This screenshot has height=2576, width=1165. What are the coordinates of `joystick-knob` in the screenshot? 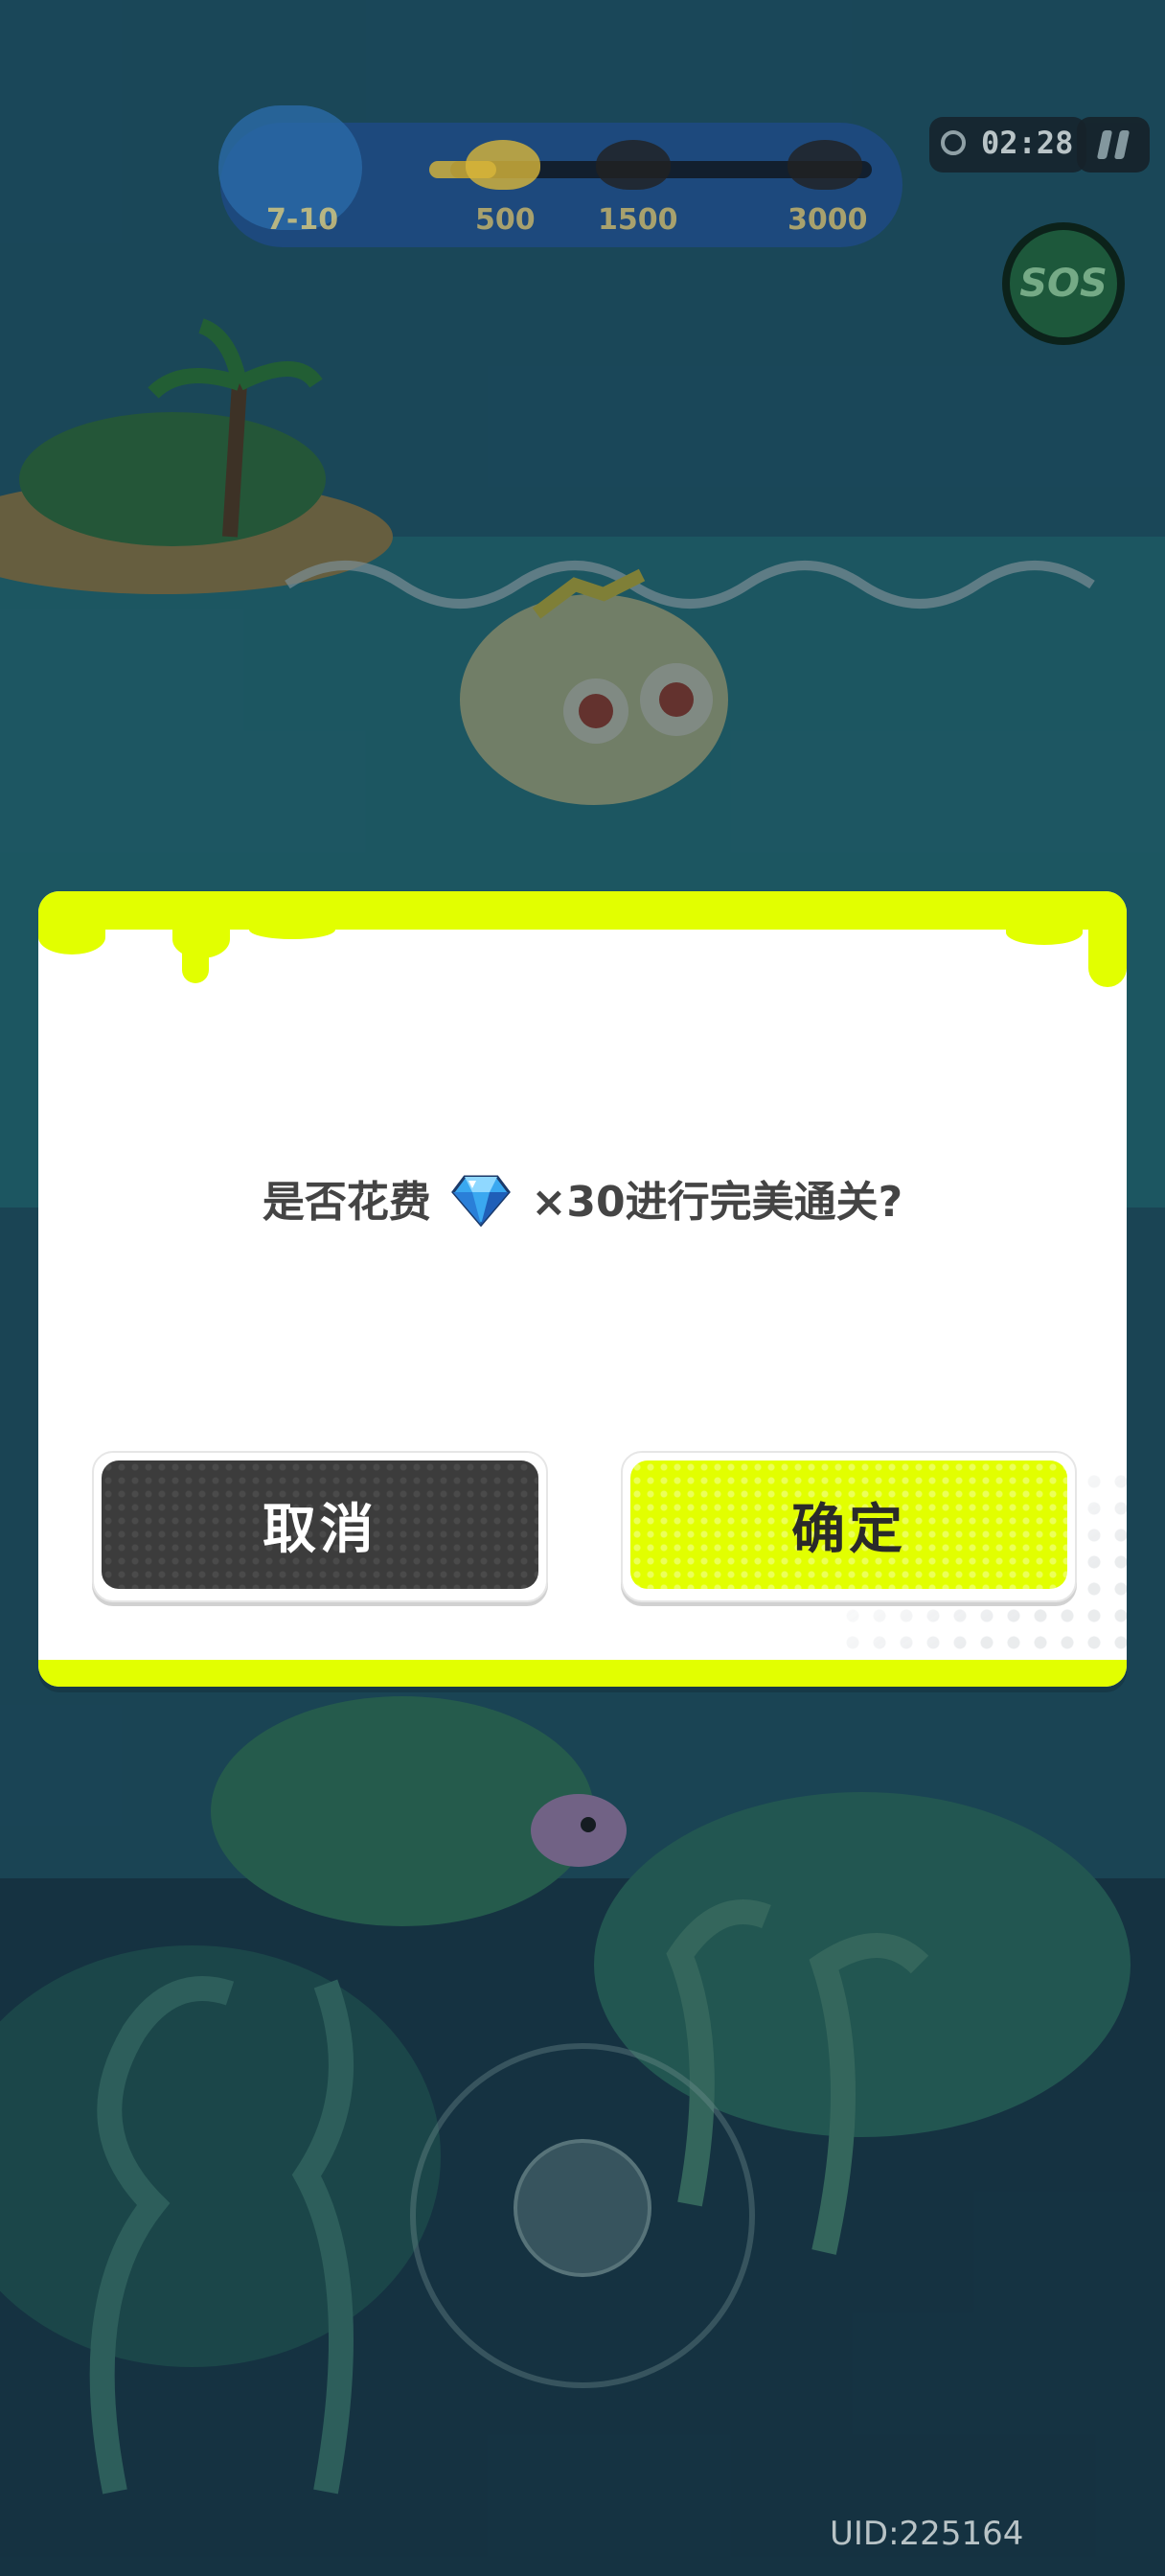 It's located at (582, 2208).